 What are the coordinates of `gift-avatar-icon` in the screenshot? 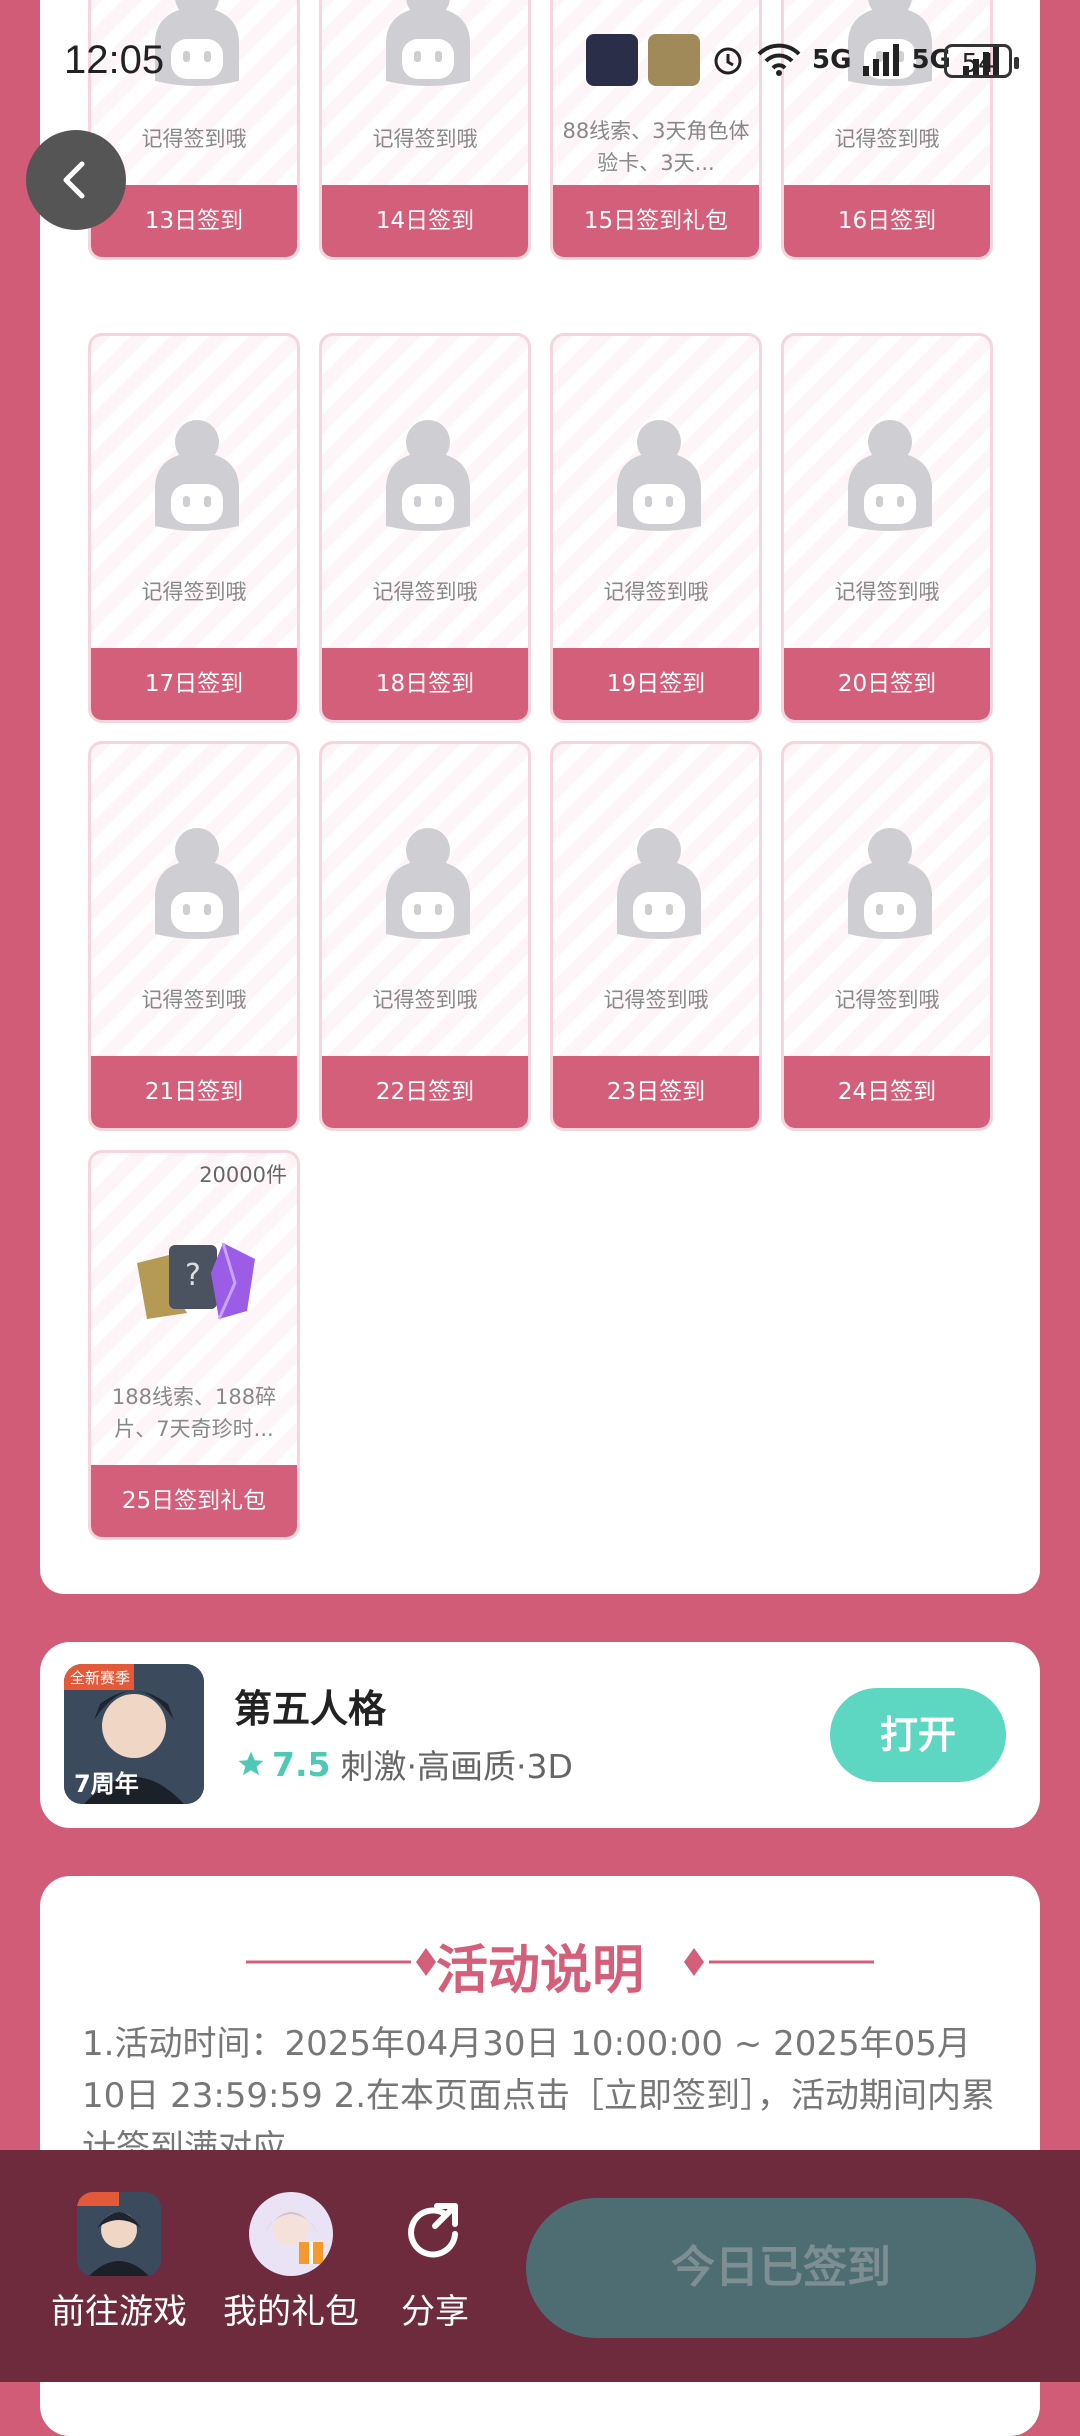 It's located at (291, 2234).